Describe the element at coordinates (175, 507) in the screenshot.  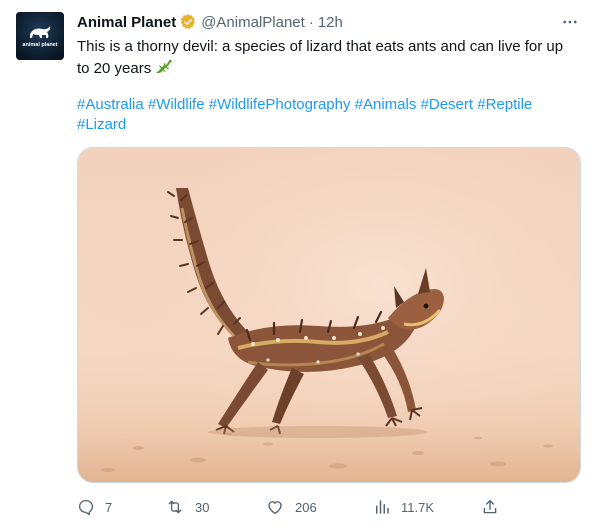
I see `retweet-icon` at that location.